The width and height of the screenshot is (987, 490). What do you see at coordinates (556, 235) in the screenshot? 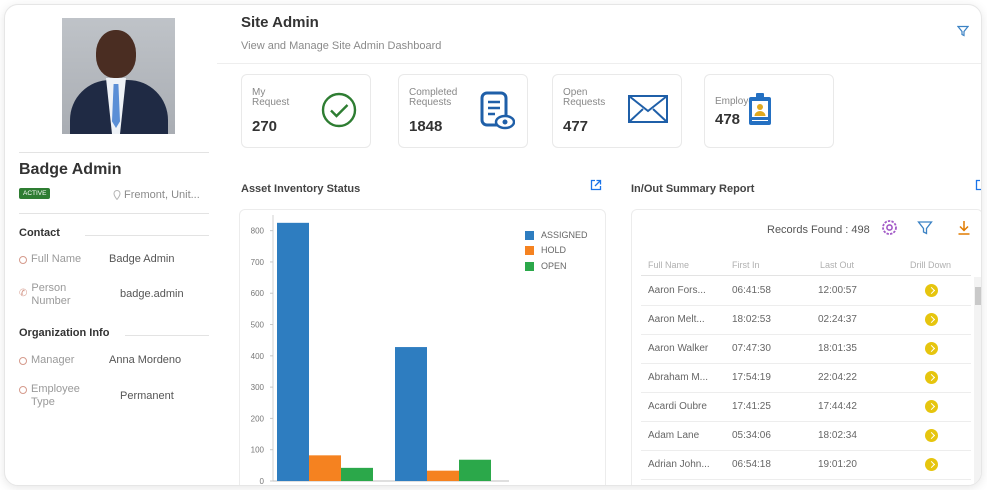
I see `legend-assigned: ASSIGNED` at bounding box center [556, 235].